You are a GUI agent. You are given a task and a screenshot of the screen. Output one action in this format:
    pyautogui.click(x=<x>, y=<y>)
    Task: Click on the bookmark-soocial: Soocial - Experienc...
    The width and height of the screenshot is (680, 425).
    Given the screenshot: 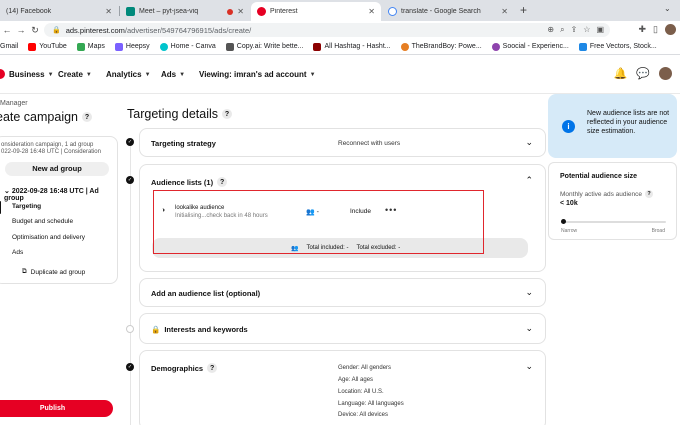 What is the action you would take?
    pyautogui.click(x=530, y=46)
    